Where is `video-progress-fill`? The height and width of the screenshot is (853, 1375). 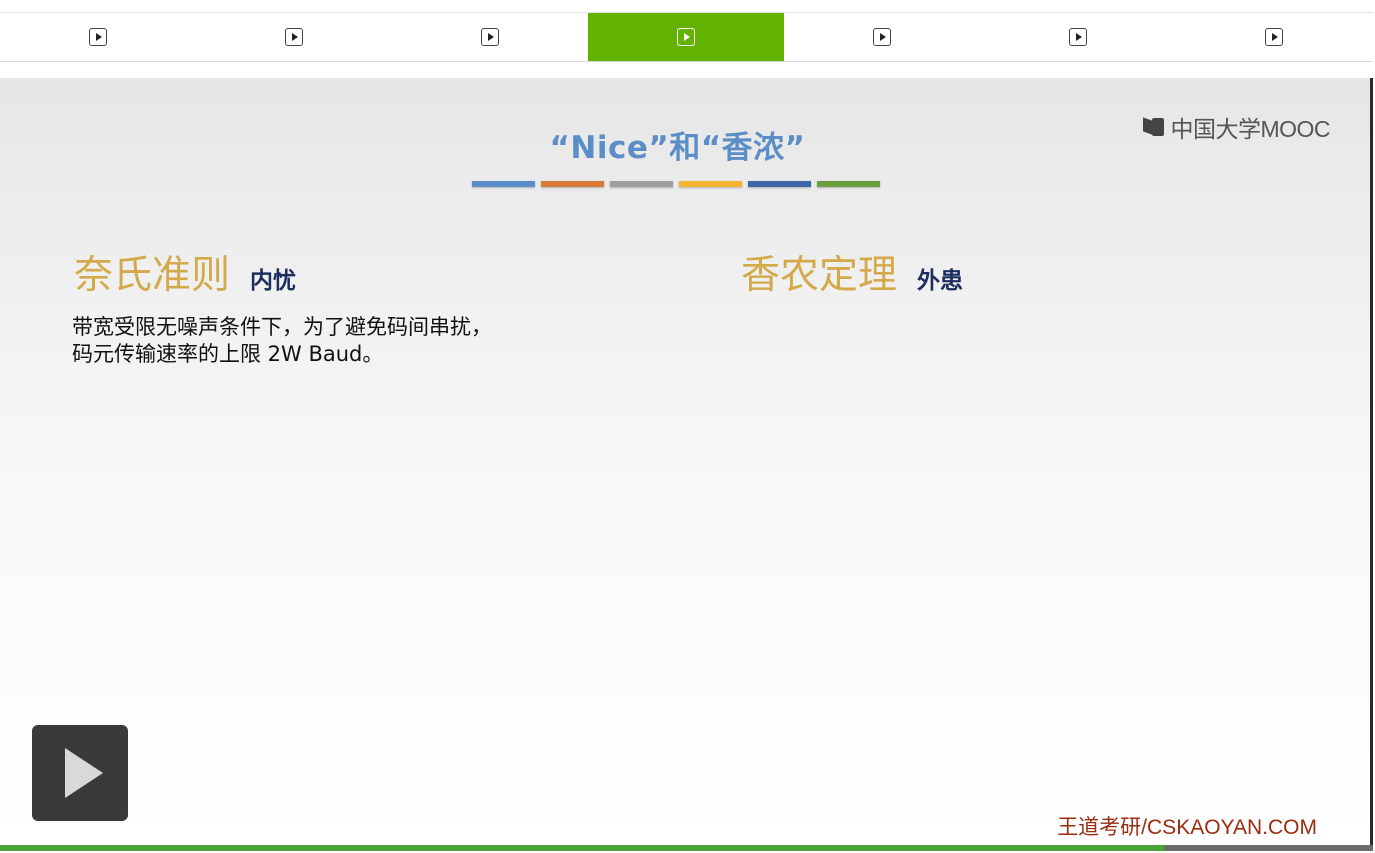
video-progress-fill is located at coordinates (582, 848).